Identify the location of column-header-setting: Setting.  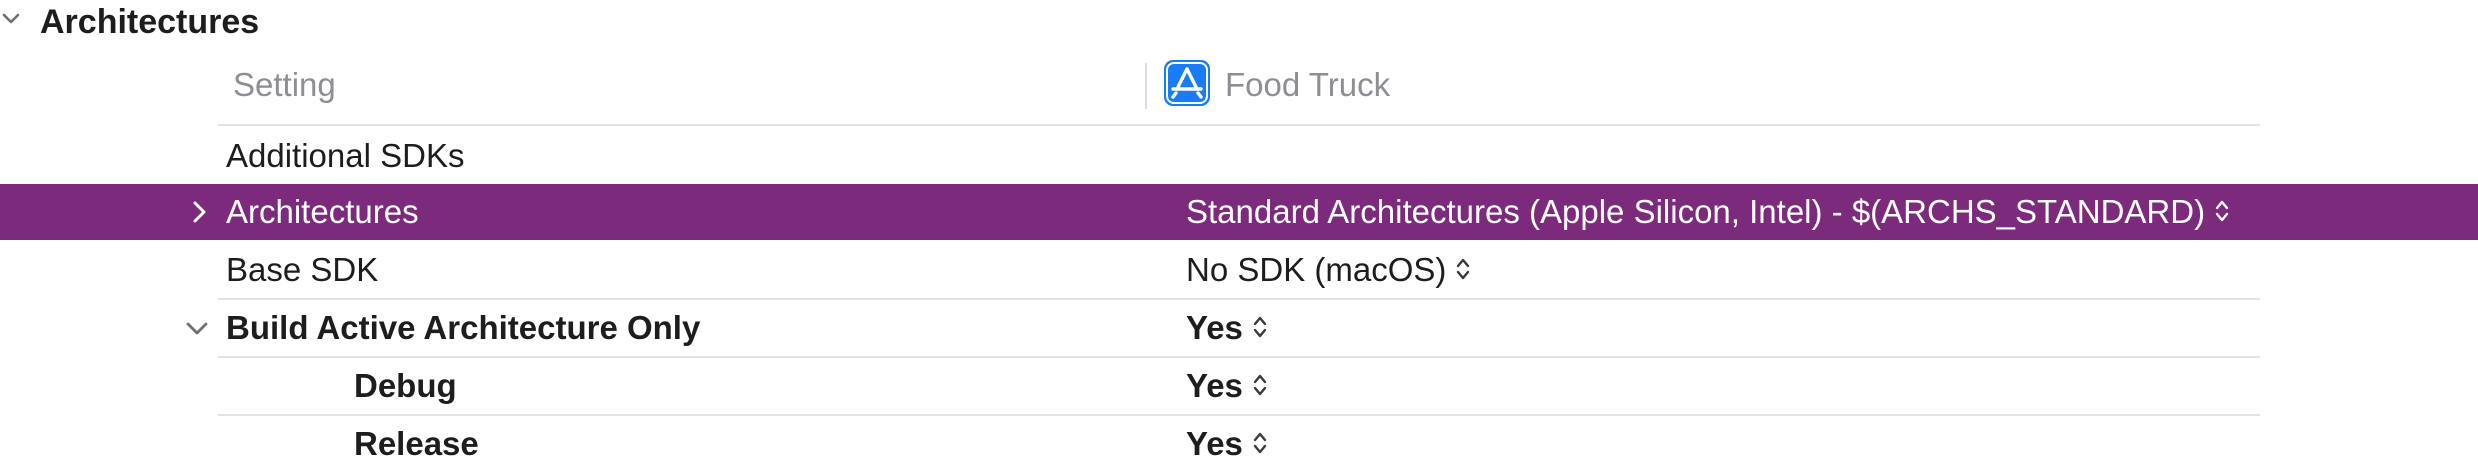
(284, 85).